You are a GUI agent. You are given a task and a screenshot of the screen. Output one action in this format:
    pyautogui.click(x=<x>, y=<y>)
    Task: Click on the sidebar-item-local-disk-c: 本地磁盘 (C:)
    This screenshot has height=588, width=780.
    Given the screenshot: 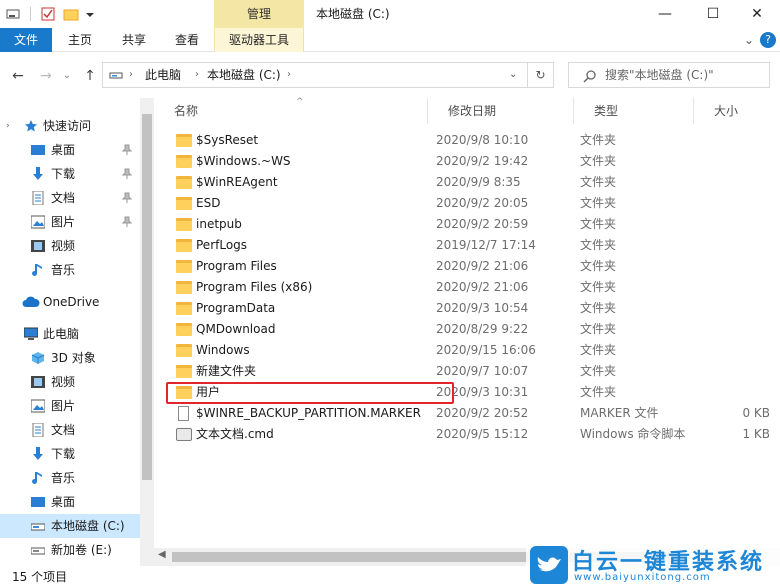 What is the action you would take?
    pyautogui.click(x=70, y=526)
    